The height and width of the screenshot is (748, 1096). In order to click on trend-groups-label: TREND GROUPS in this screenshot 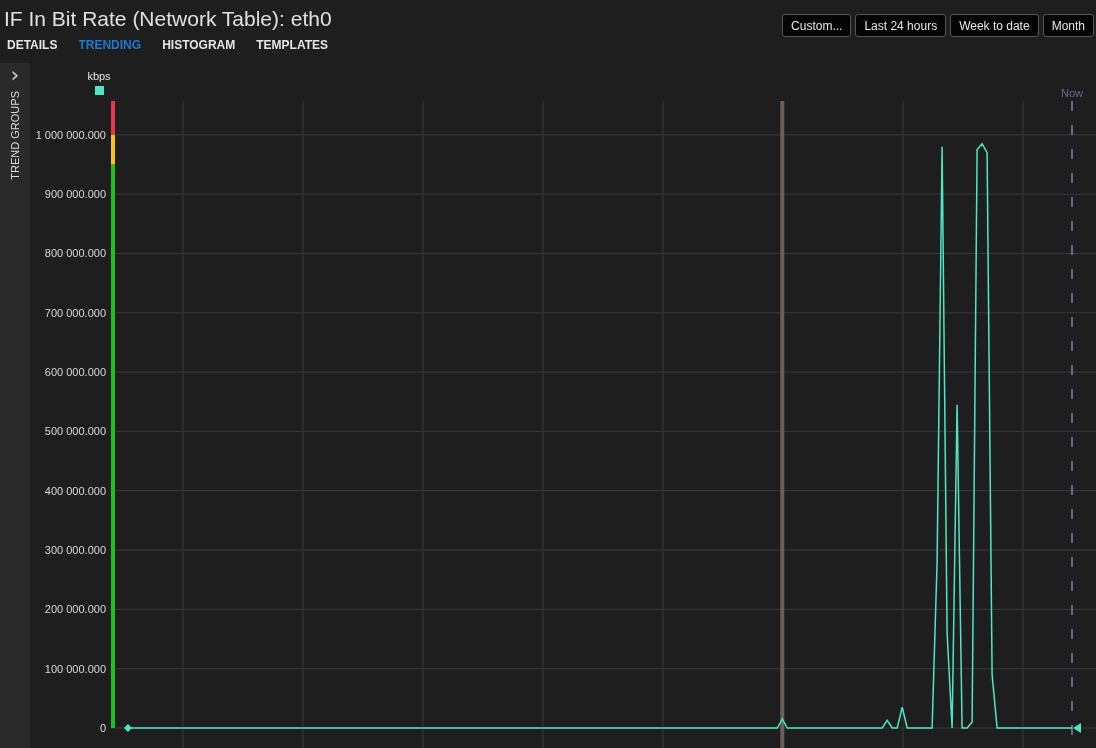, I will do `click(15, 135)`.